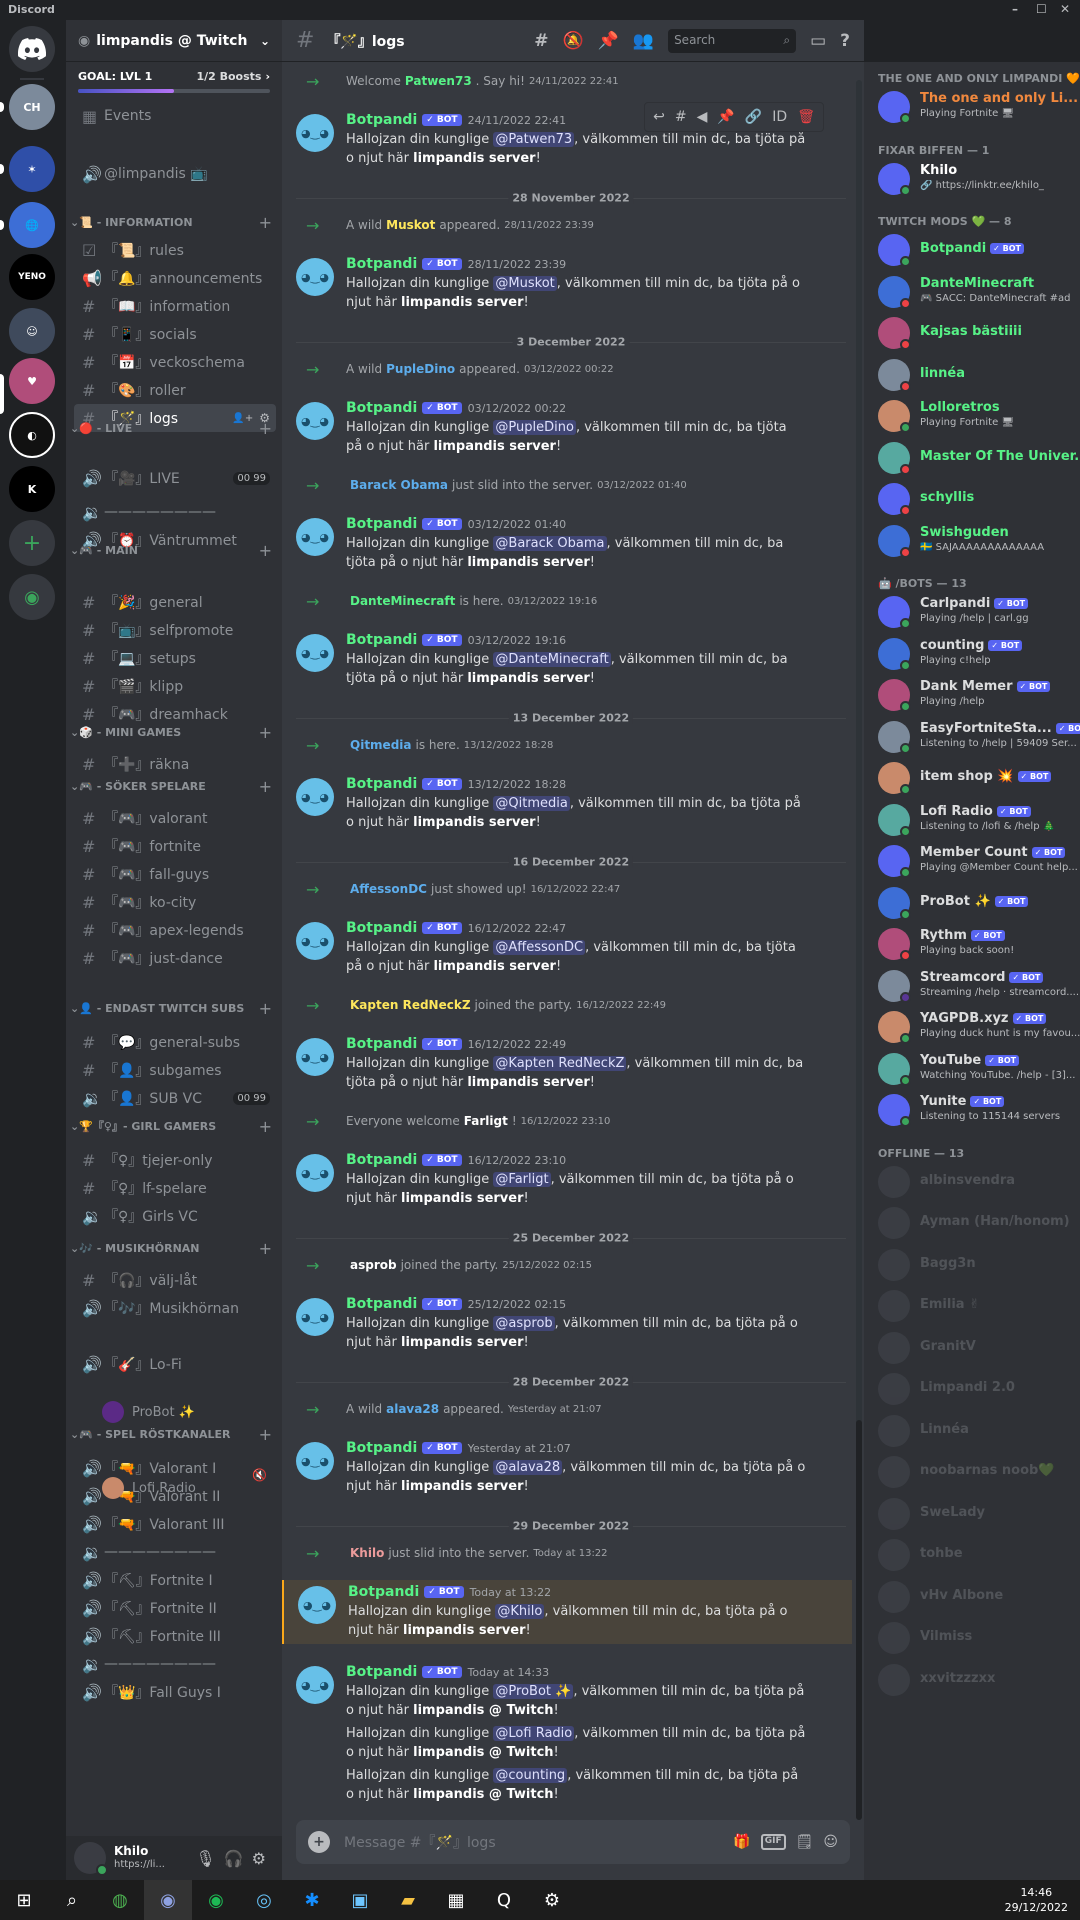 This screenshot has height=1920, width=1080. I want to click on inbox-icon: ▭, so click(818, 41).